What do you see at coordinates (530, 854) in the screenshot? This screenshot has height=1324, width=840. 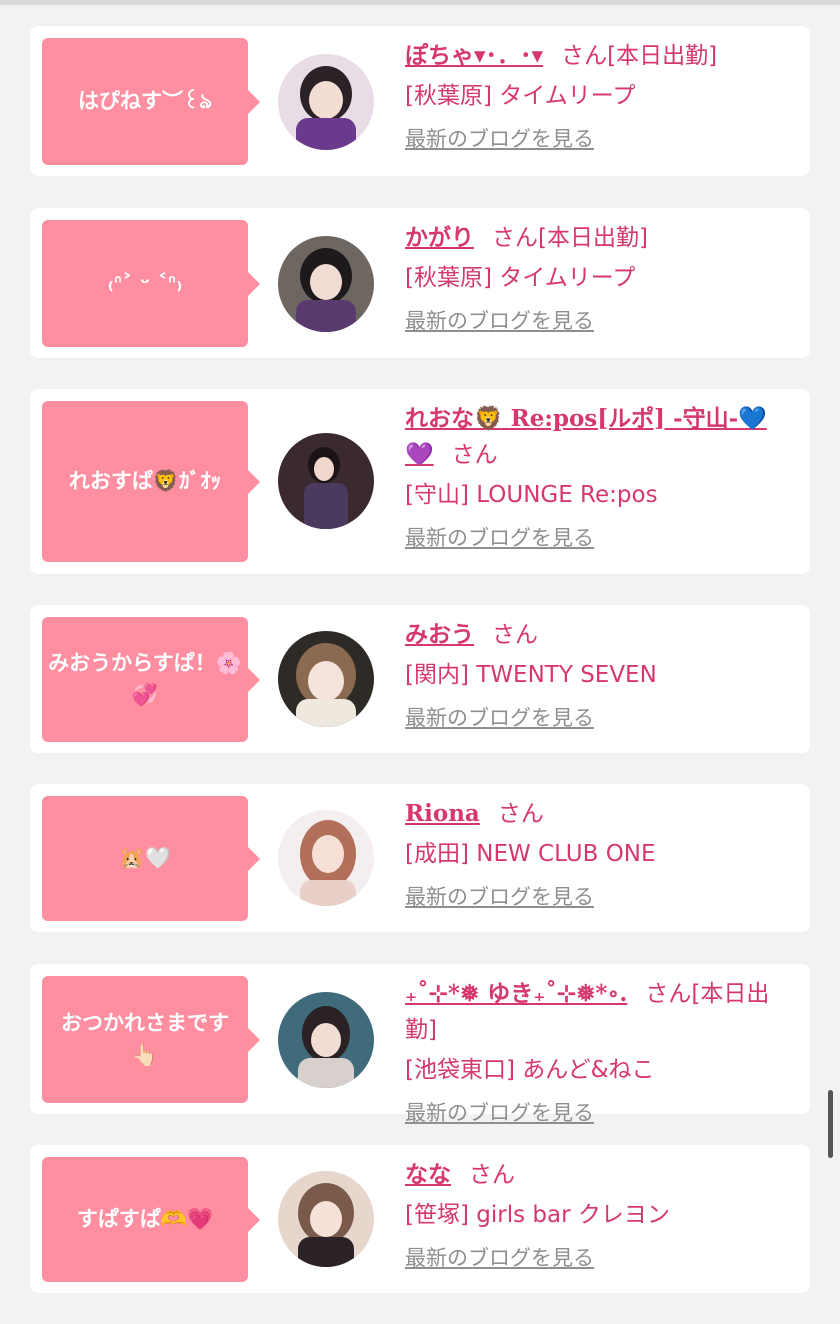 I see `shop-name: [成田] NEW CLUB ONE` at bounding box center [530, 854].